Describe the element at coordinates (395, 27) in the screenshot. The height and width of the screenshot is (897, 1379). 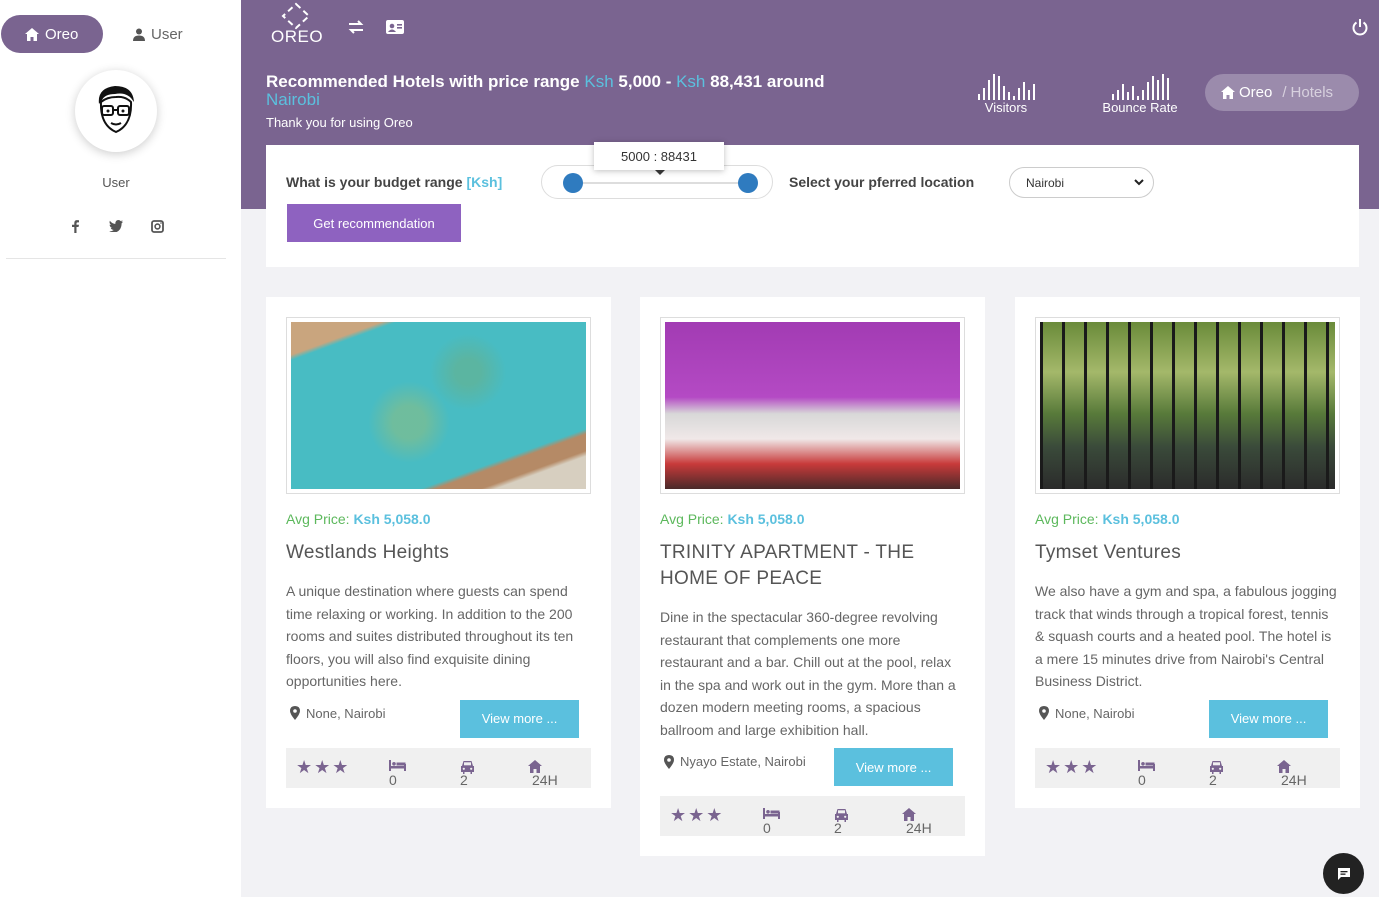
I see `contact-card-icon` at that location.